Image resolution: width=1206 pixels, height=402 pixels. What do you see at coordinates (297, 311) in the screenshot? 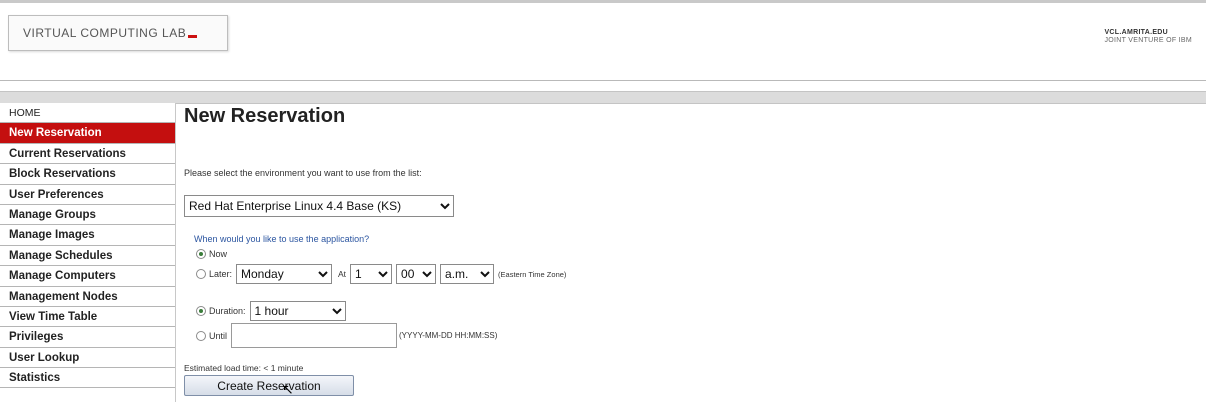
I see `duration-select: 1 hour` at bounding box center [297, 311].